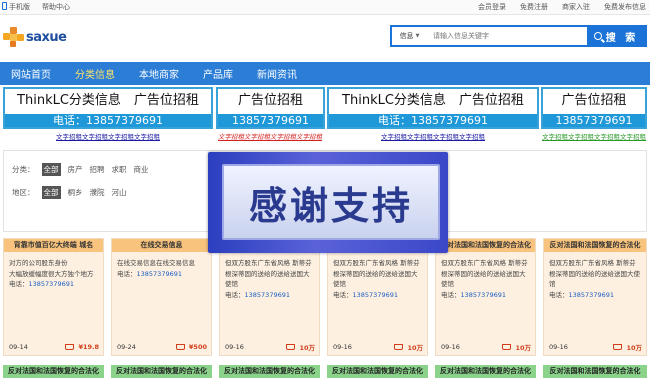 The height and width of the screenshot is (383, 650). Describe the element at coordinates (75, 169) in the screenshot. I see `category-option: 房产` at that location.